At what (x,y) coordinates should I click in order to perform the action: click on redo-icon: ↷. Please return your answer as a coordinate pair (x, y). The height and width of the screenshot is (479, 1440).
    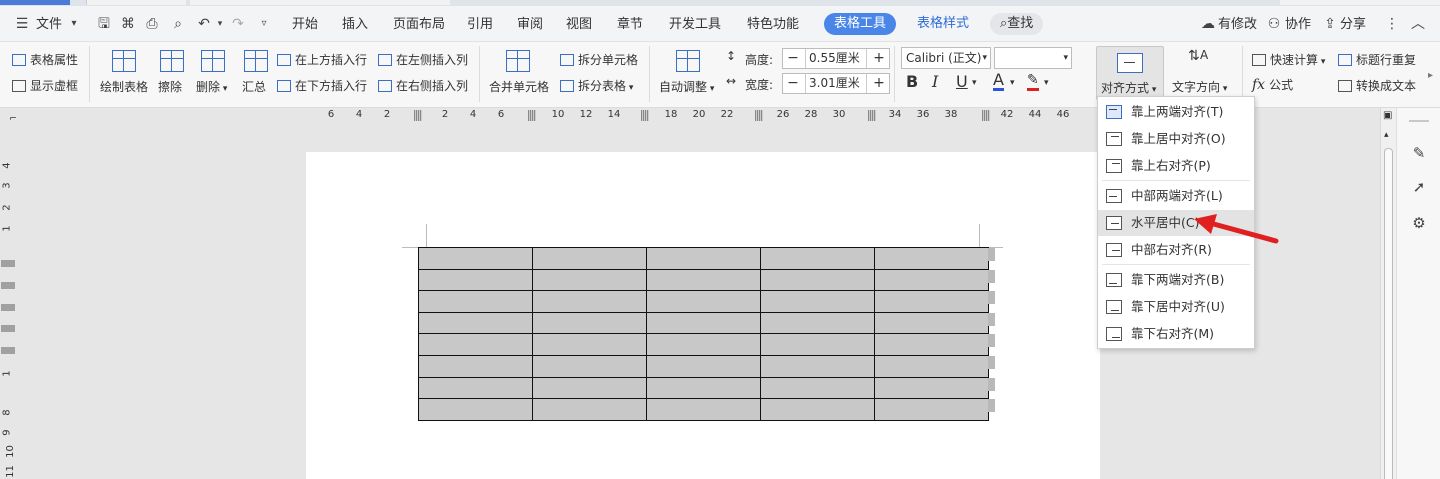
    Looking at the image, I should click on (238, 24).